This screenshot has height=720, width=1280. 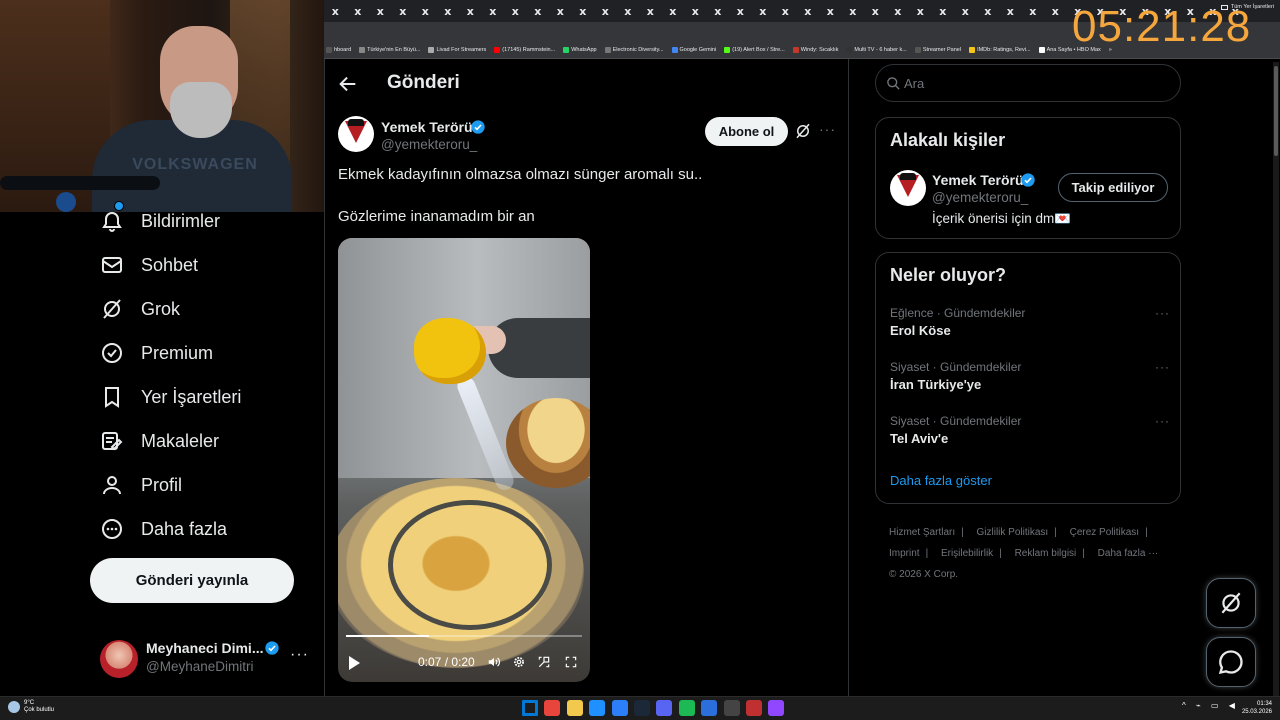 I want to click on nav-item-premium: Premium, so click(x=156, y=353).